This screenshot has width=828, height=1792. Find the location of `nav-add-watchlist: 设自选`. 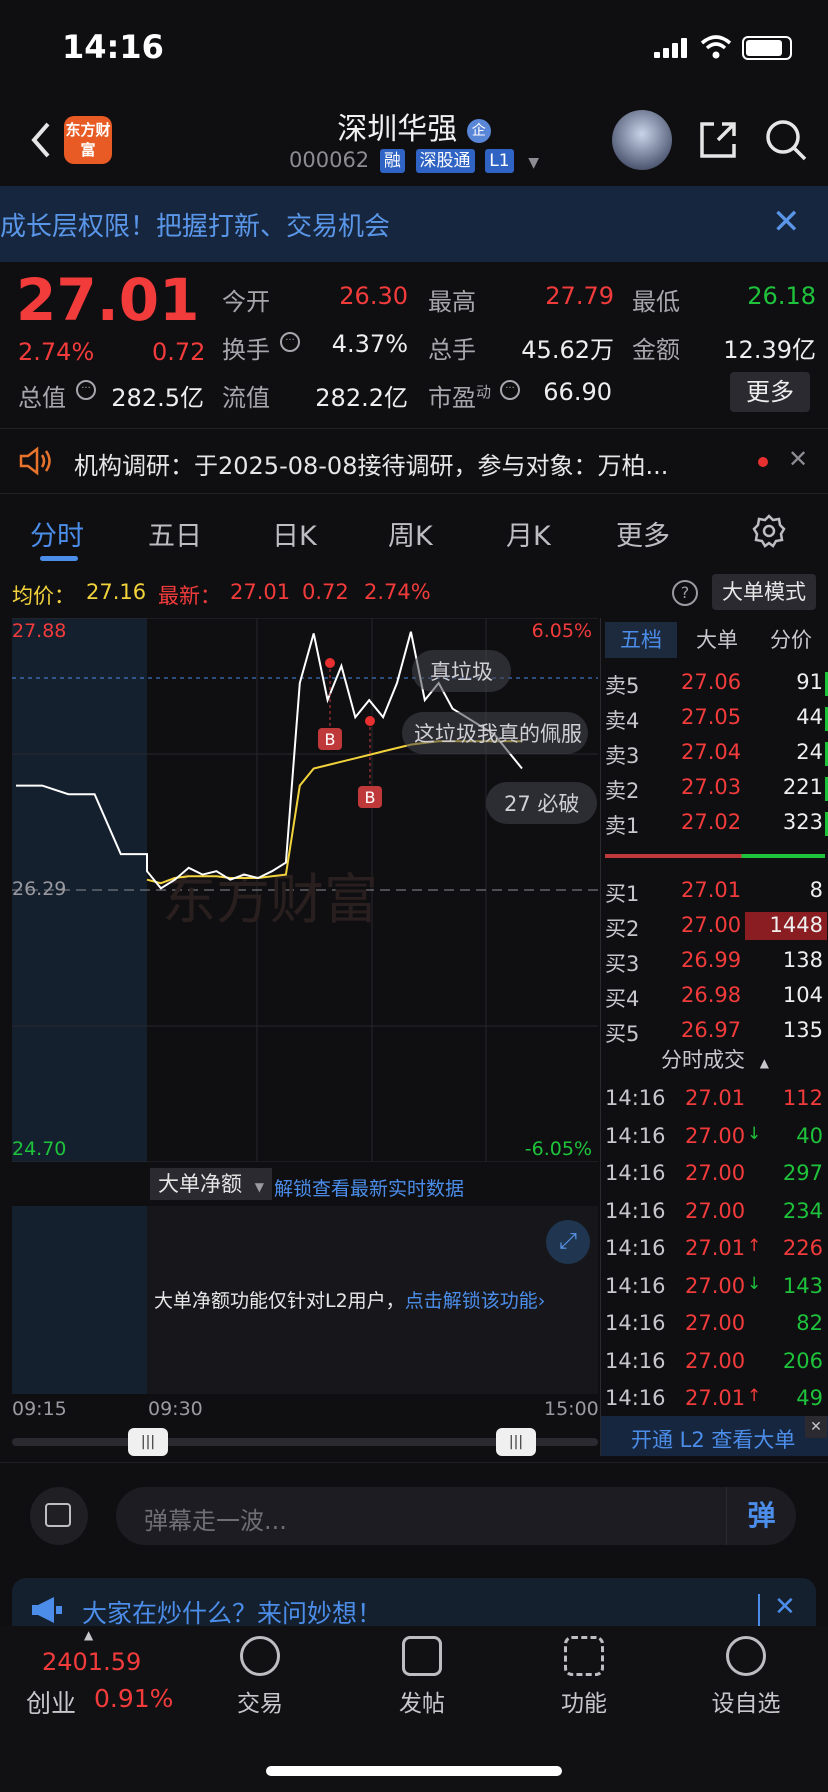

nav-add-watchlist: 设自选 is located at coordinates (746, 1677).